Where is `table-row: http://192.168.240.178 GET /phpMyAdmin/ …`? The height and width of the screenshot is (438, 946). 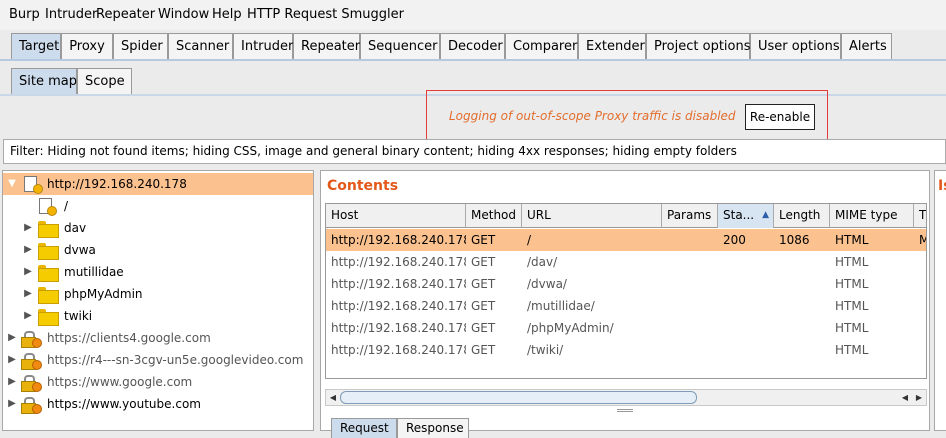
table-row: http://192.168.240.178 GET /phpMyAdmin/ … is located at coordinates (626, 328).